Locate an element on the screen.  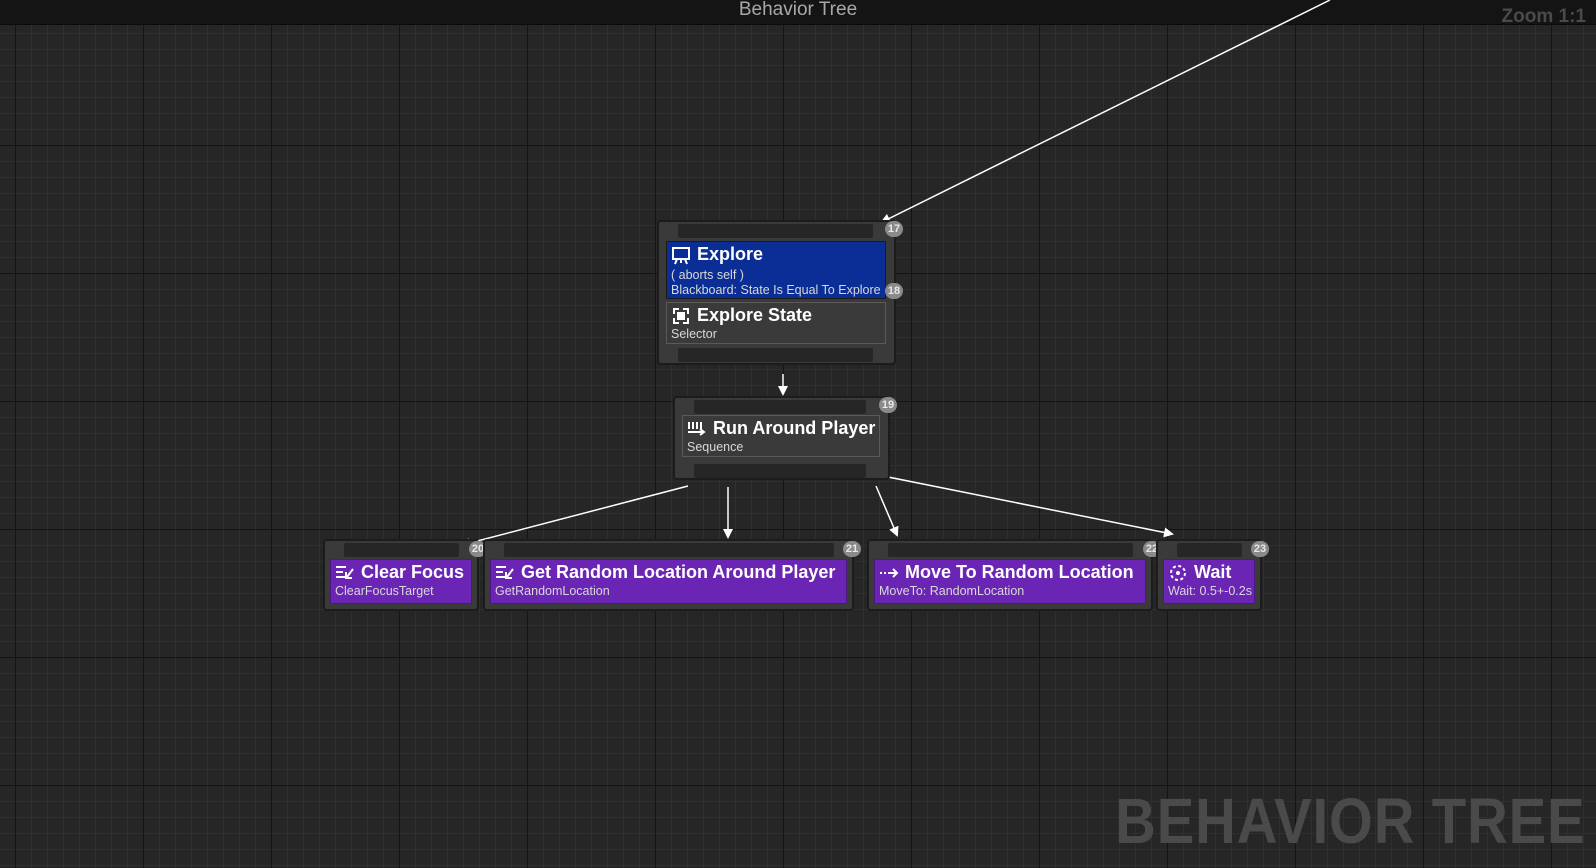
execution-index-badge: 17 is located at coordinates (894, 229).